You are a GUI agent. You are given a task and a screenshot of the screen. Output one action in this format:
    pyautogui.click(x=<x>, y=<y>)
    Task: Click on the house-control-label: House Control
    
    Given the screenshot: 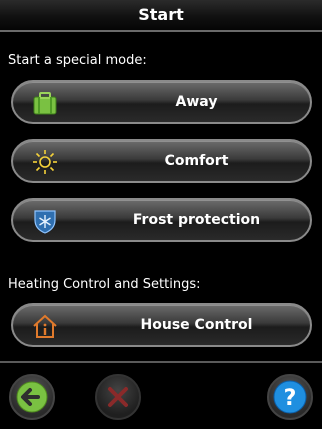 What is the action you would take?
    pyautogui.click(x=196, y=325)
    